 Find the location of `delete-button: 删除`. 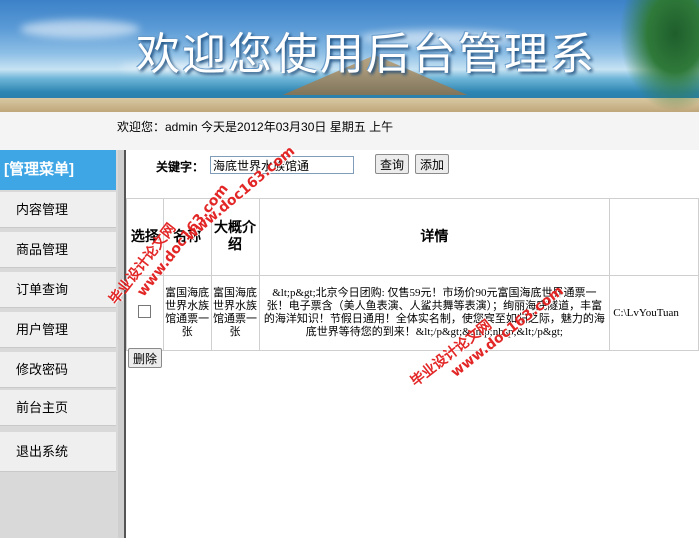

delete-button: 删除 is located at coordinates (145, 358).